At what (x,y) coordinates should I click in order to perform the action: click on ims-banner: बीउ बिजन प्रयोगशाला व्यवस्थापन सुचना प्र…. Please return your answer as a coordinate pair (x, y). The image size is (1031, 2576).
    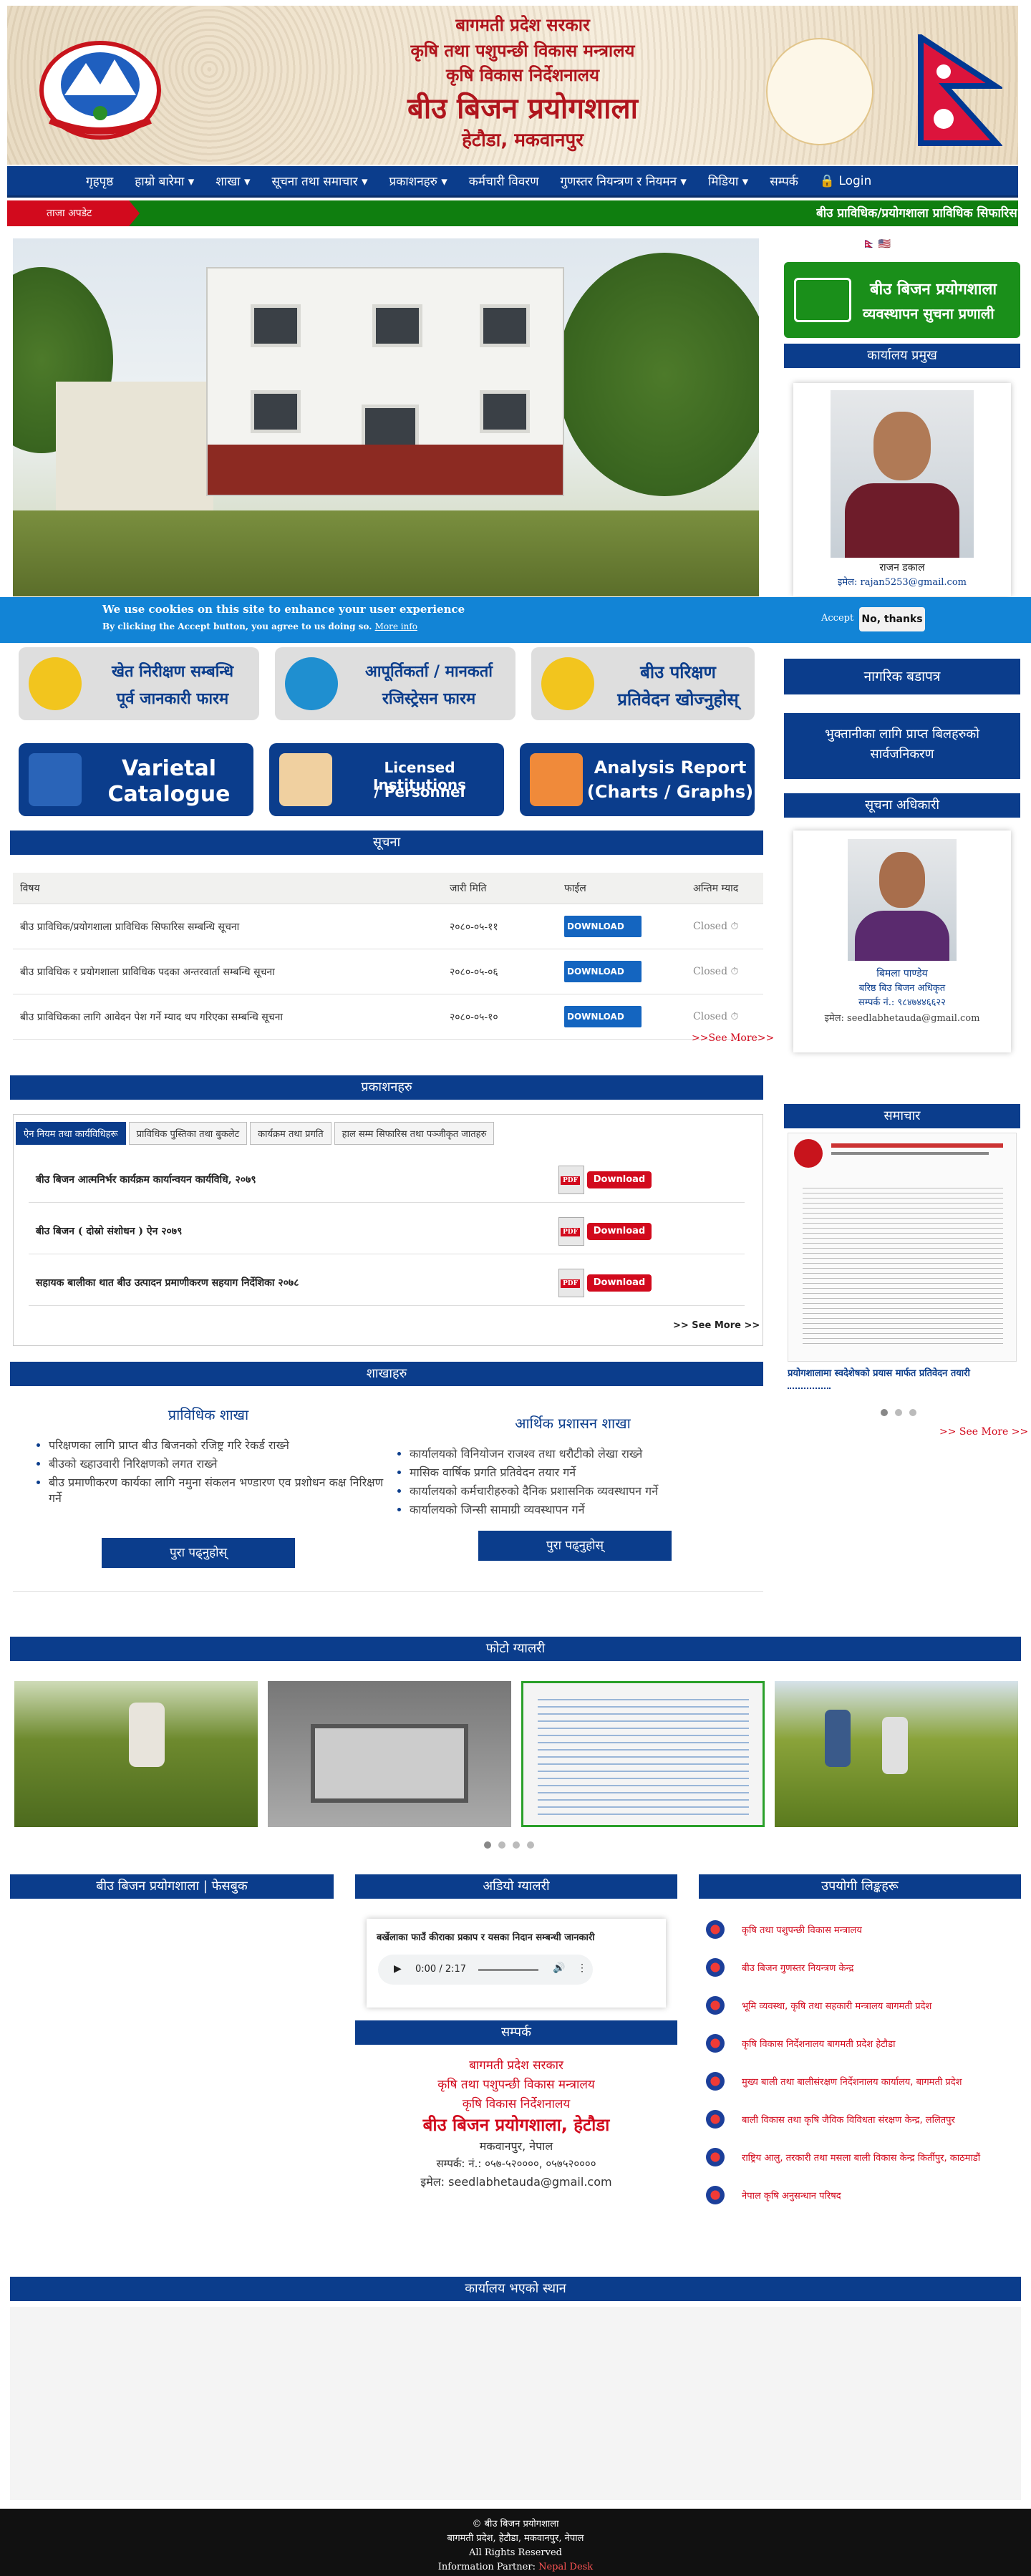
    Looking at the image, I should click on (902, 300).